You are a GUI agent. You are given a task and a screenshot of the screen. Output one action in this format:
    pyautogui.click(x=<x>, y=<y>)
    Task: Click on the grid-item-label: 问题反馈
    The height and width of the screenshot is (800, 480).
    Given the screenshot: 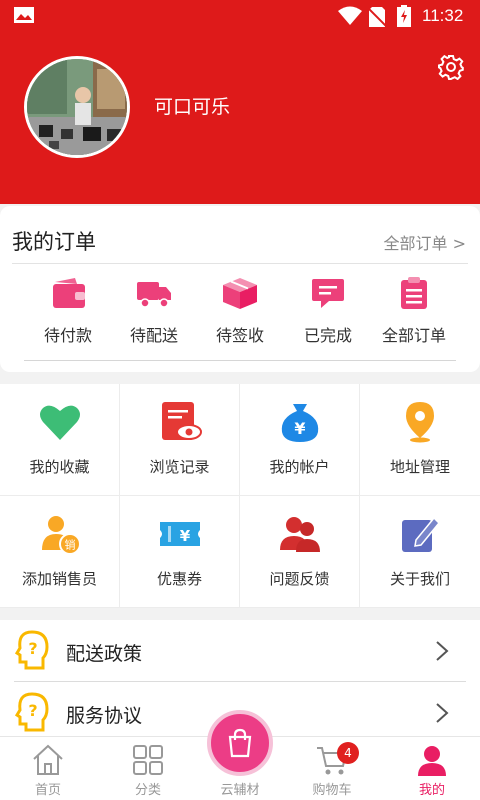 What is the action you would take?
    pyautogui.click(x=299, y=579)
    